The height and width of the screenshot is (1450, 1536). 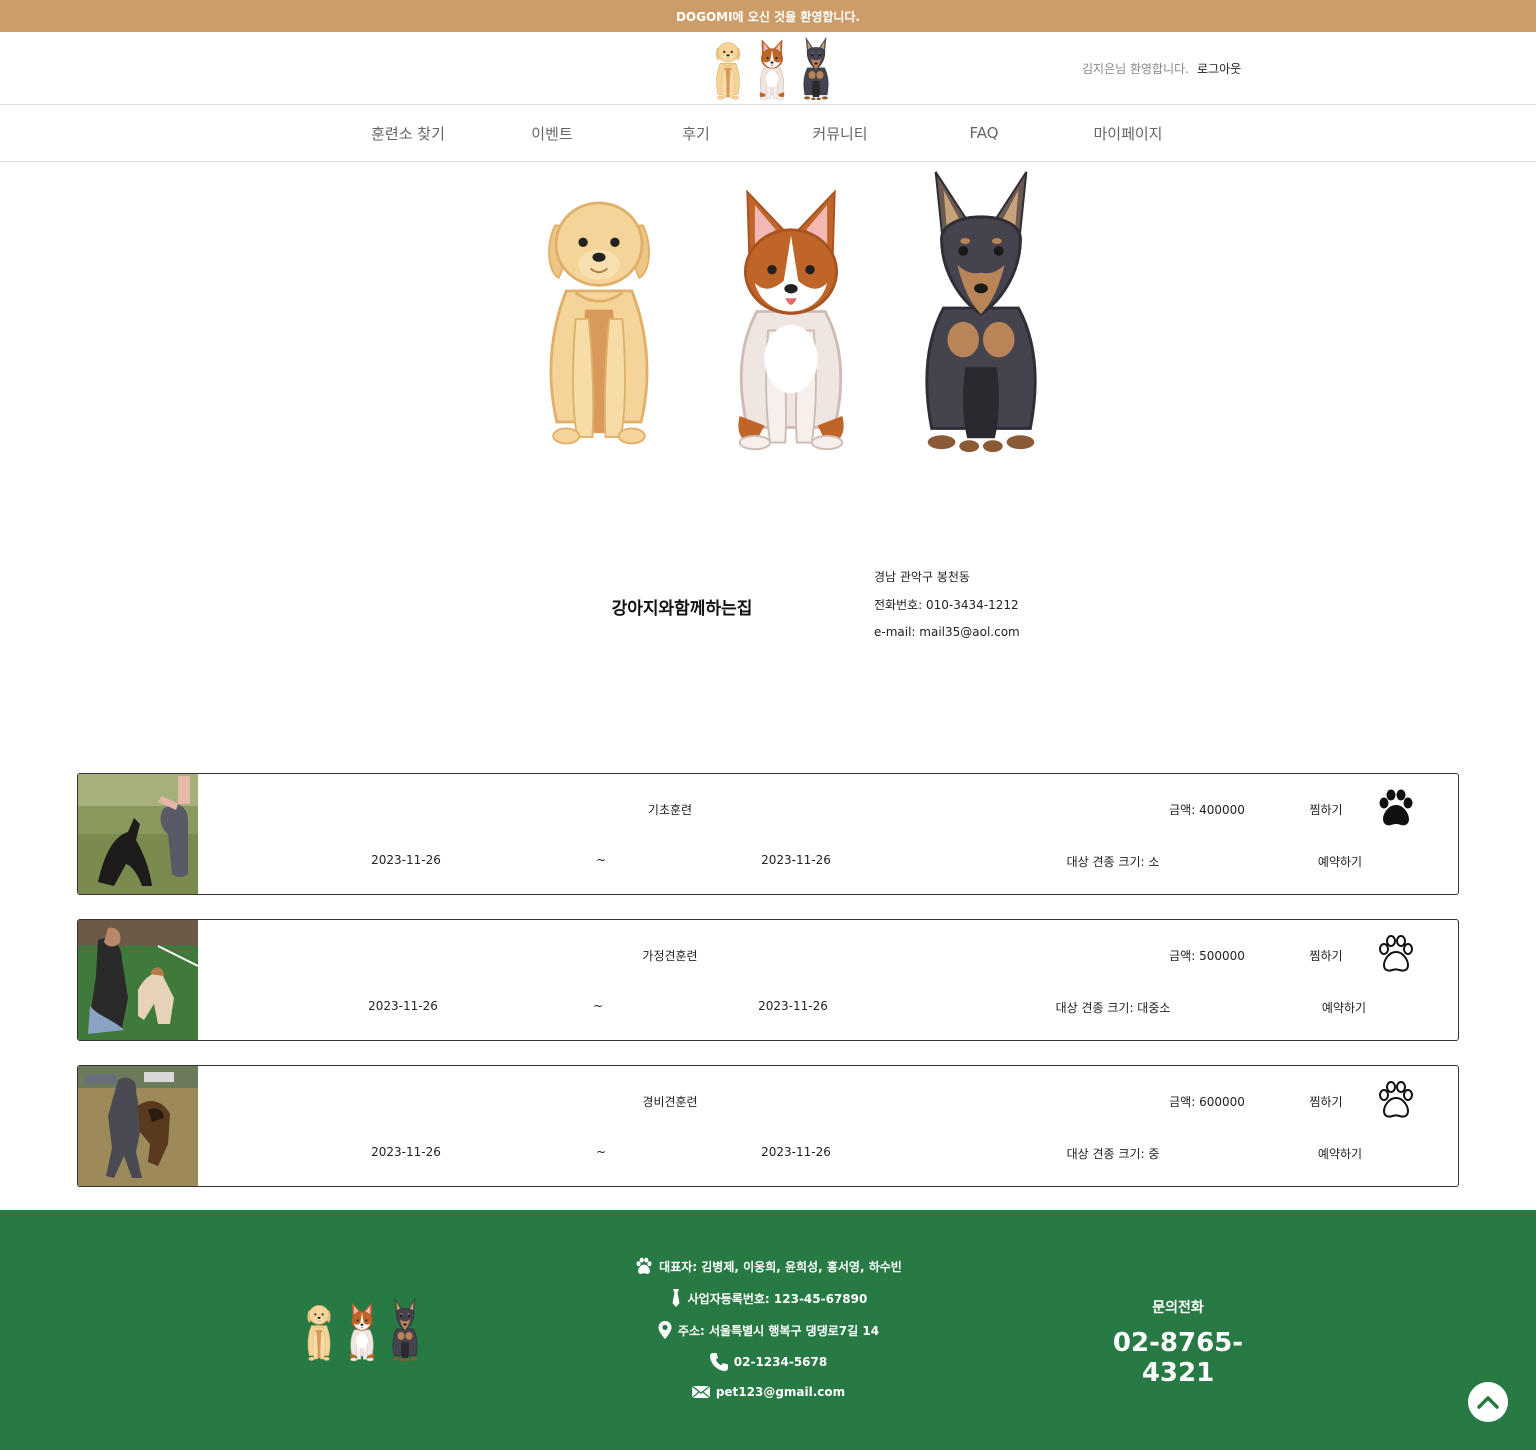 I want to click on nav-item-mypage: 마이페이지, so click(x=1128, y=133).